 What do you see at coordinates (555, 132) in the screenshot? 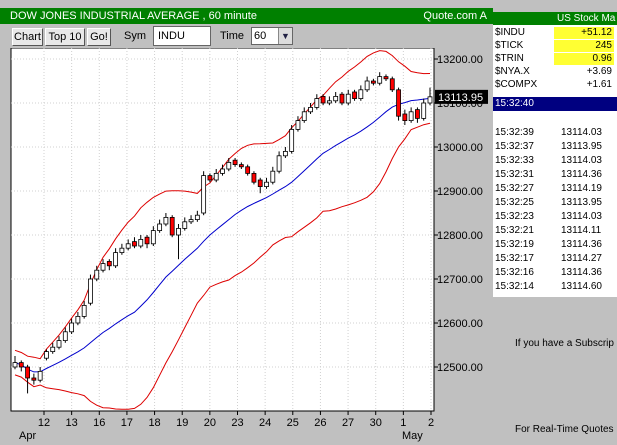
I see `tick-row: 15:32:39 13114.03` at bounding box center [555, 132].